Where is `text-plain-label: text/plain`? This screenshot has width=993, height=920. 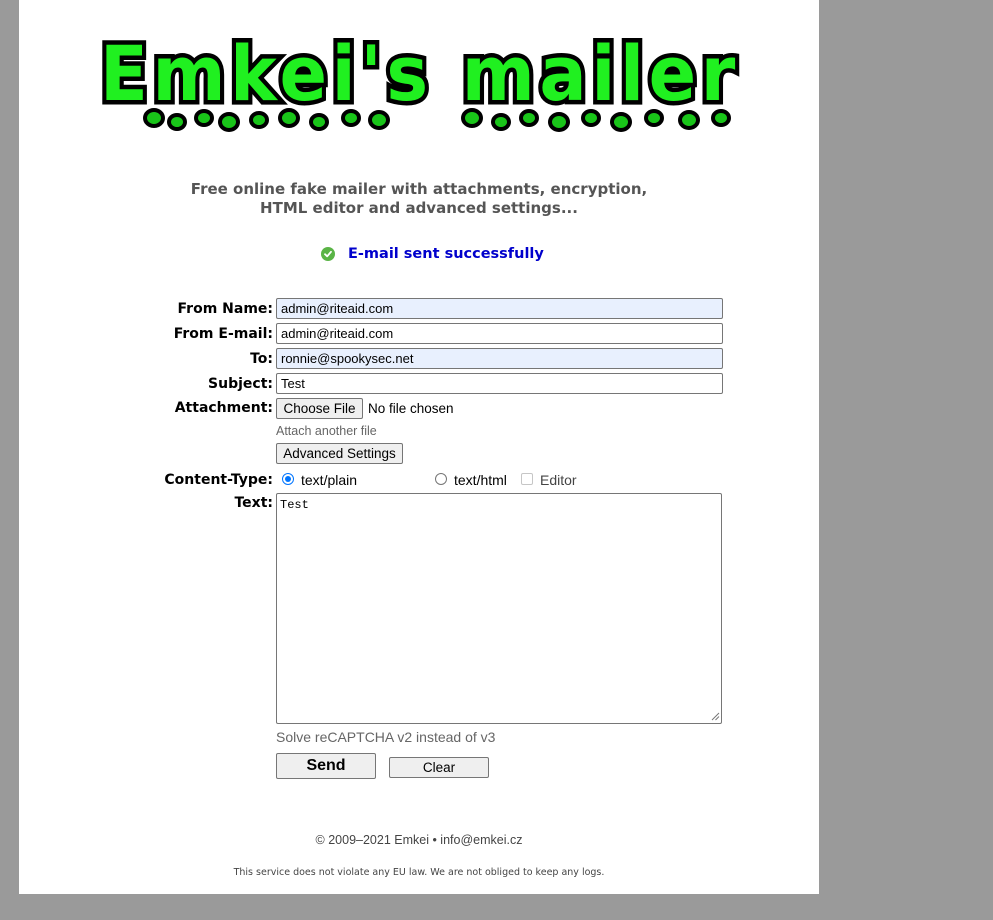 text-plain-label: text/plain is located at coordinates (329, 480).